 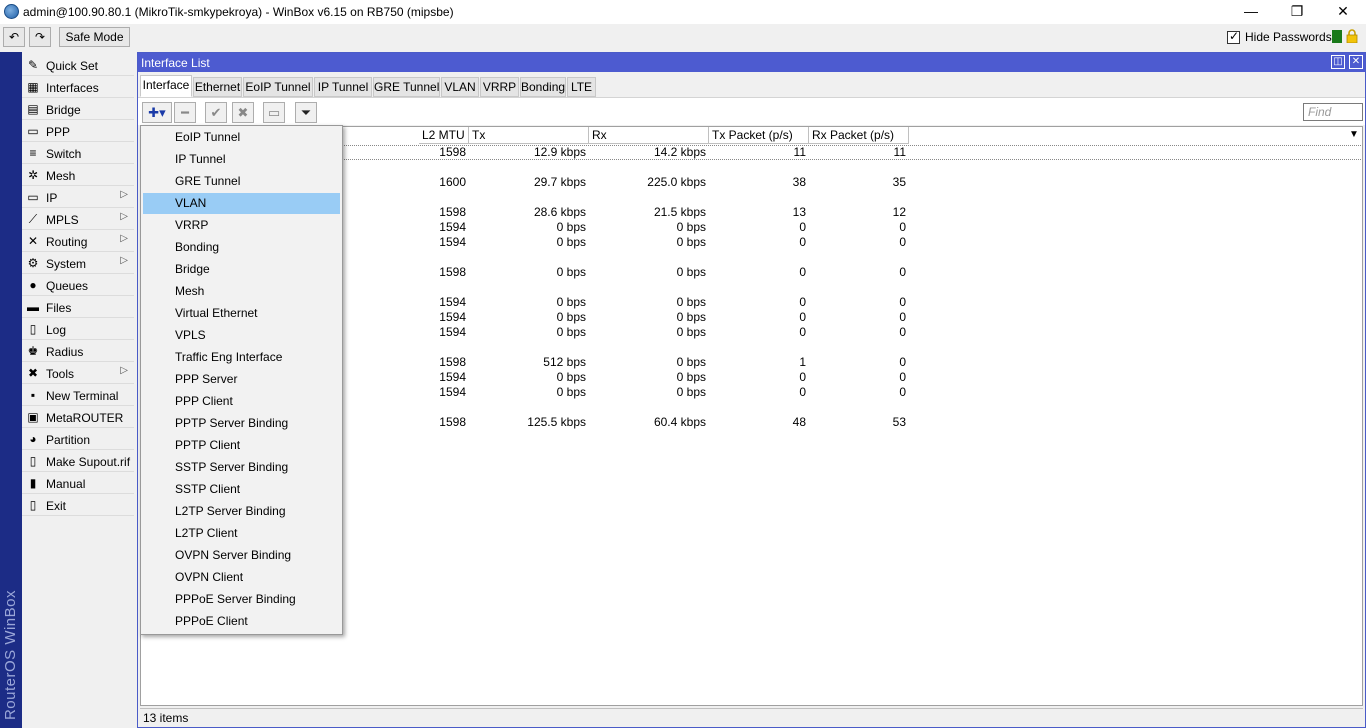 I want to click on menu-item-pppoe-server-binding: PPPoE Server Binding, so click(x=241, y=599).